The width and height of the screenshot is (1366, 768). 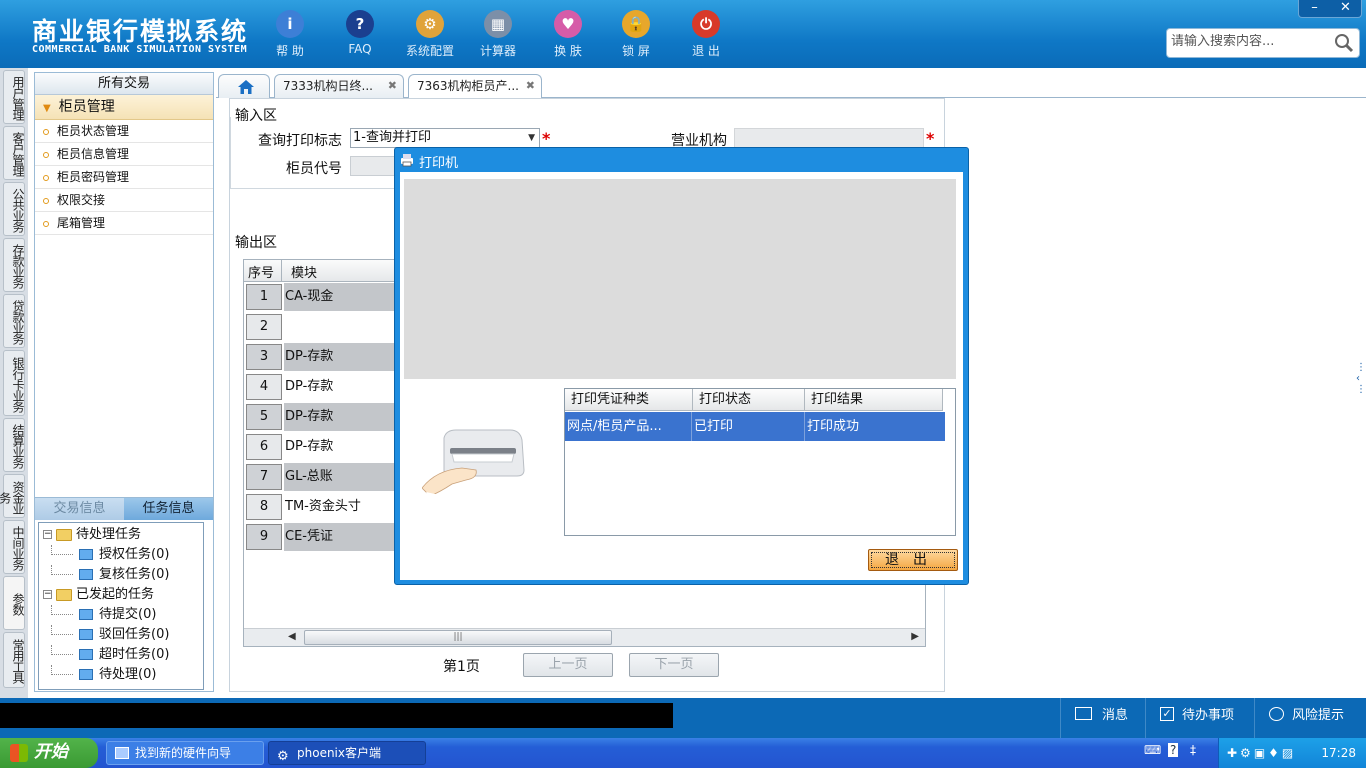 I want to click on vnav-tab-7: 资金业务, so click(x=12, y=496).